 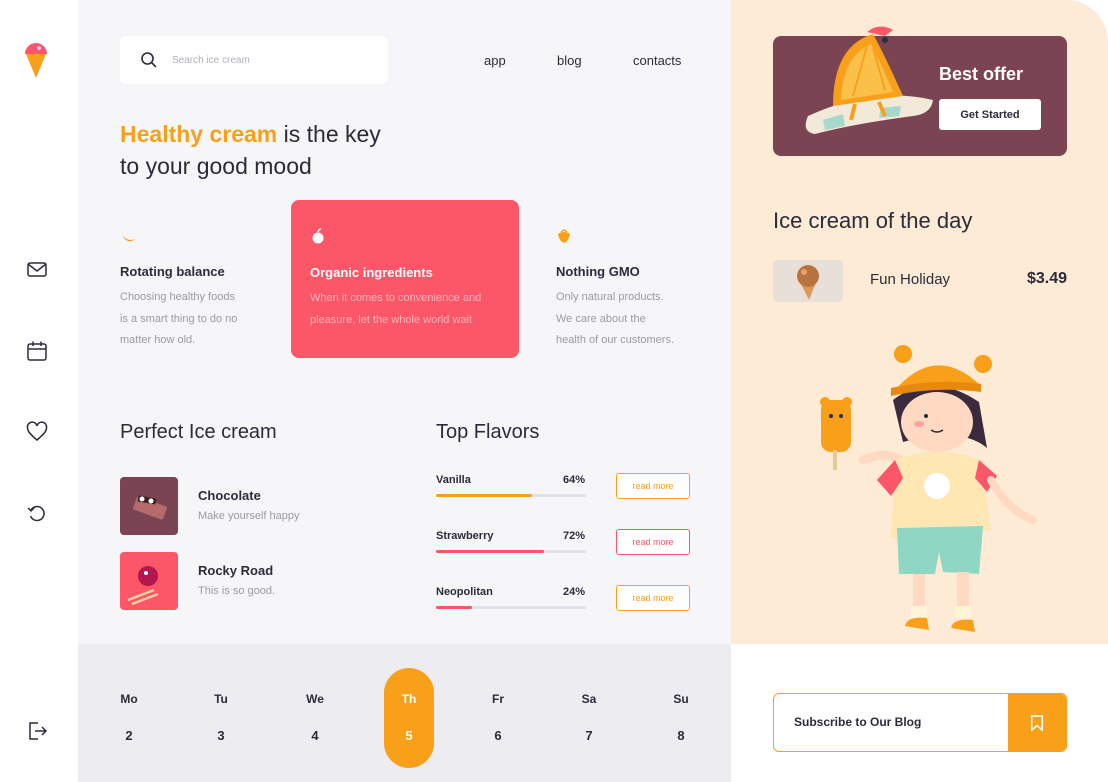 I want to click on day-number: 4, so click(x=315, y=735).